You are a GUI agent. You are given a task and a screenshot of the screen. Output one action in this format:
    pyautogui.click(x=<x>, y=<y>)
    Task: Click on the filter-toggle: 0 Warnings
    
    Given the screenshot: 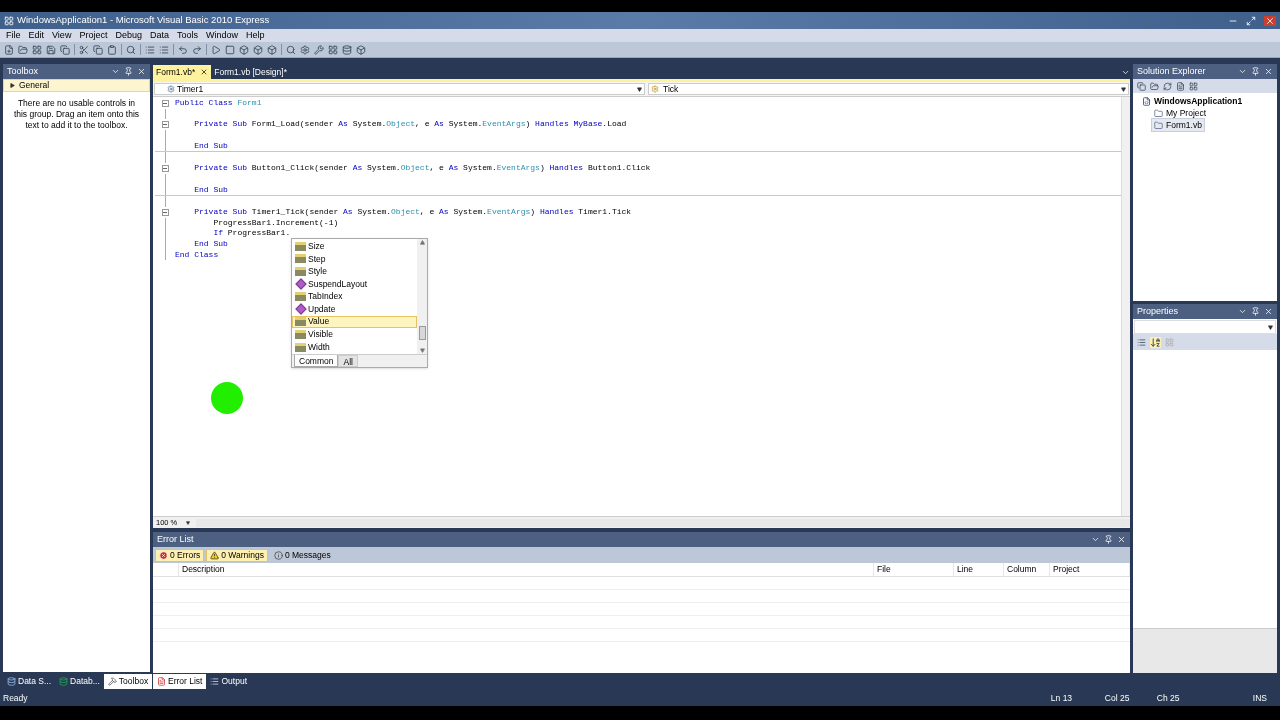 What is the action you would take?
    pyautogui.click(x=237, y=555)
    